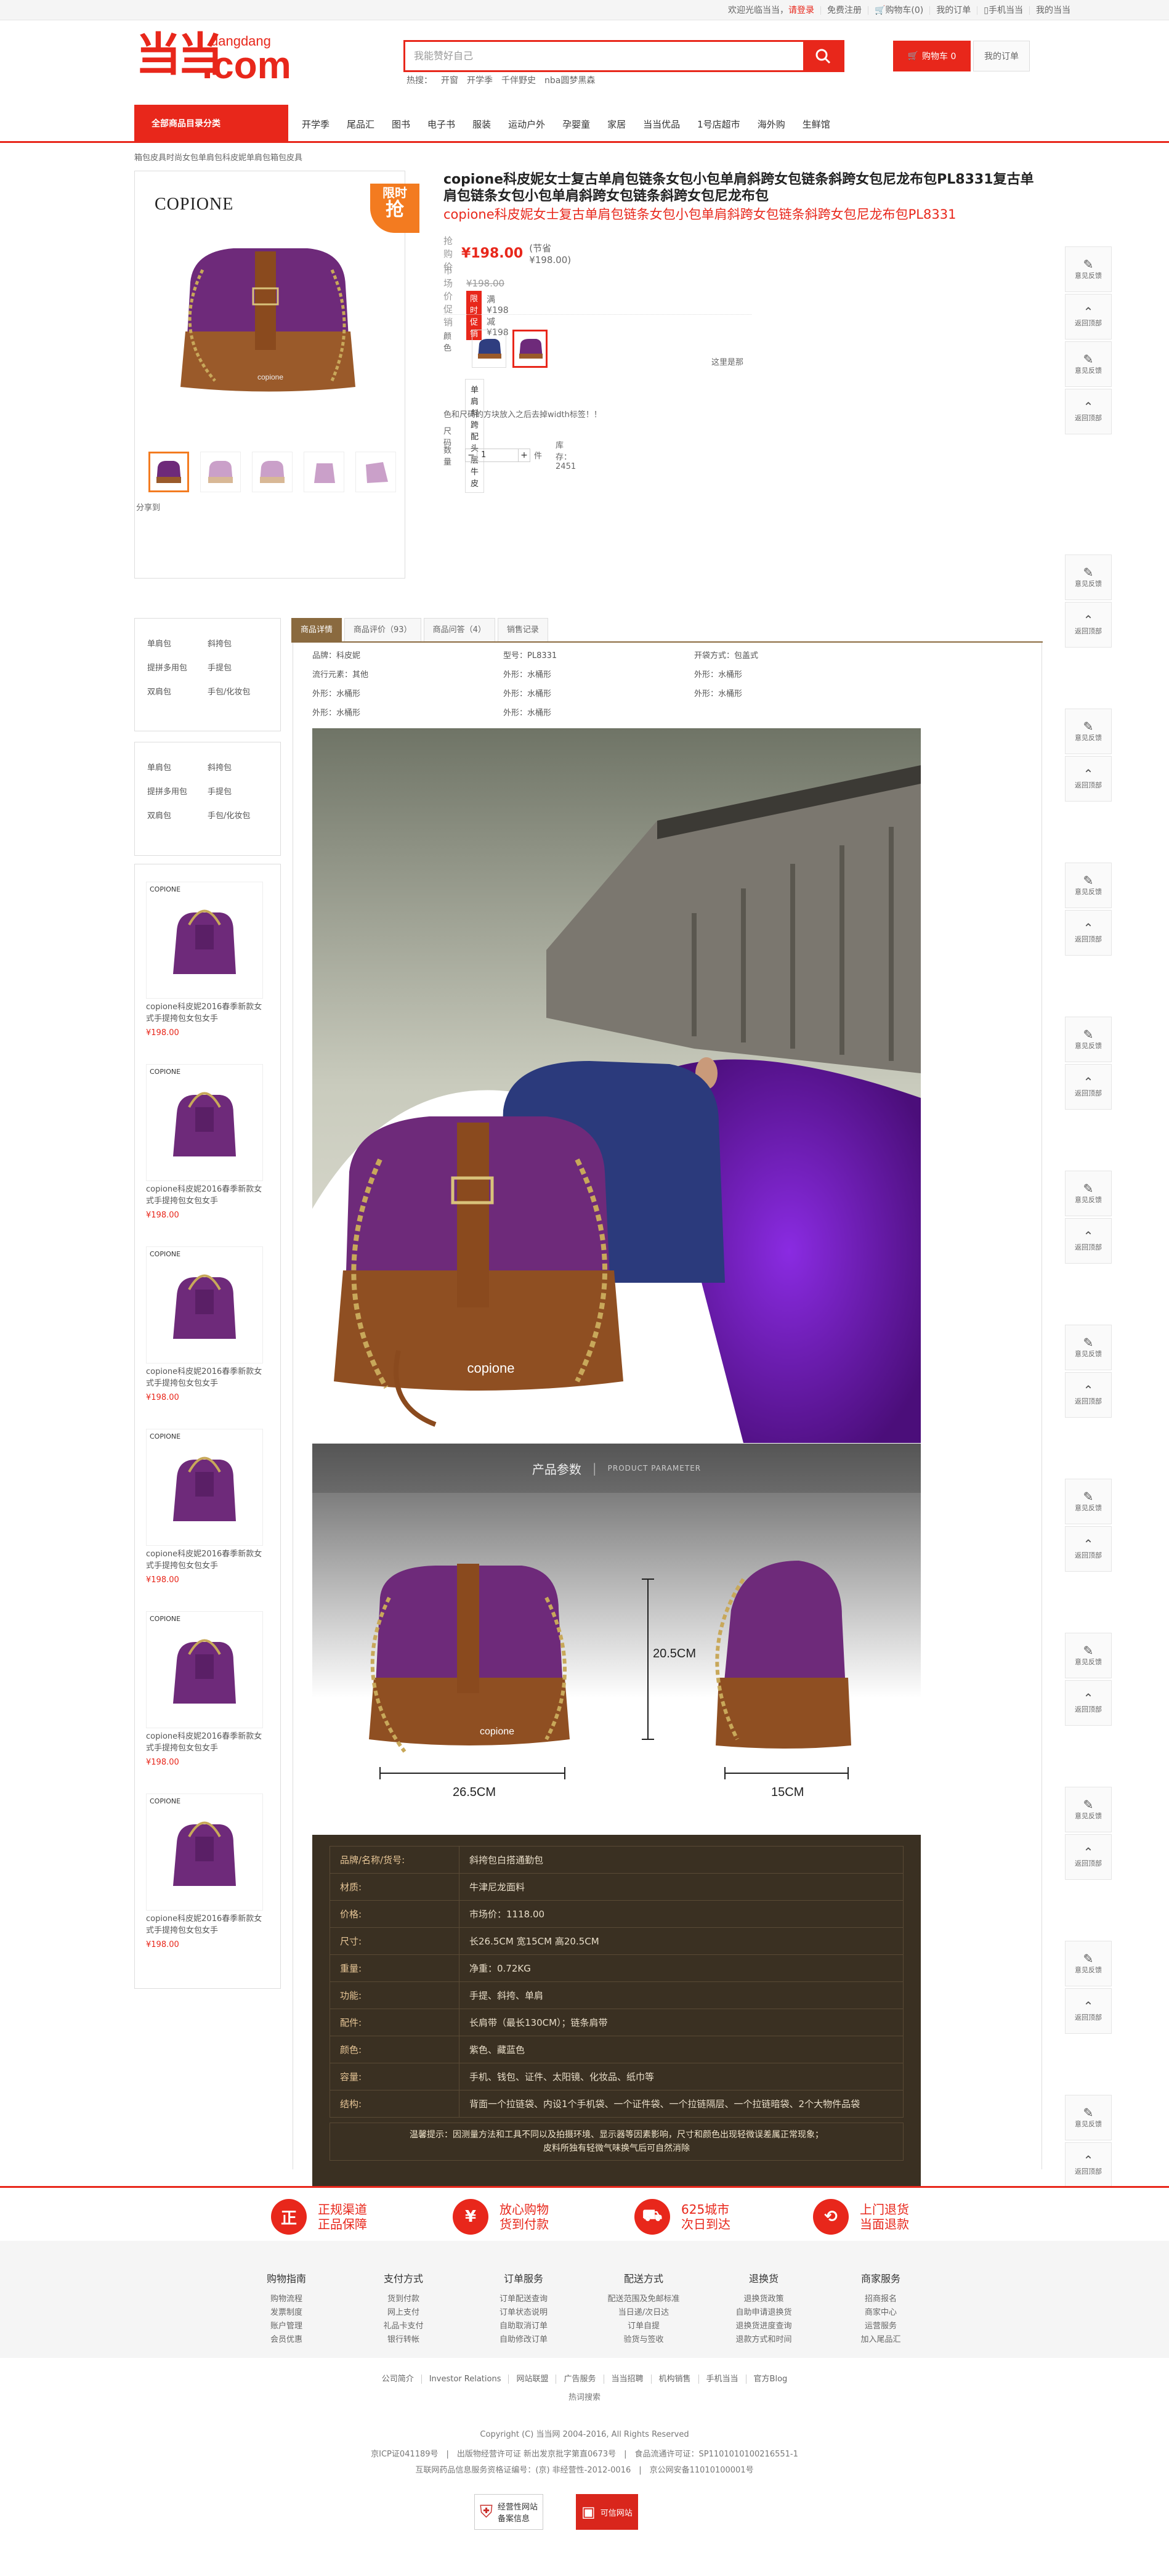 Image resolution: width=1169 pixels, height=2576 pixels. What do you see at coordinates (398, 2379) in the screenshot?
I see `footer-link: 公司简介` at bounding box center [398, 2379].